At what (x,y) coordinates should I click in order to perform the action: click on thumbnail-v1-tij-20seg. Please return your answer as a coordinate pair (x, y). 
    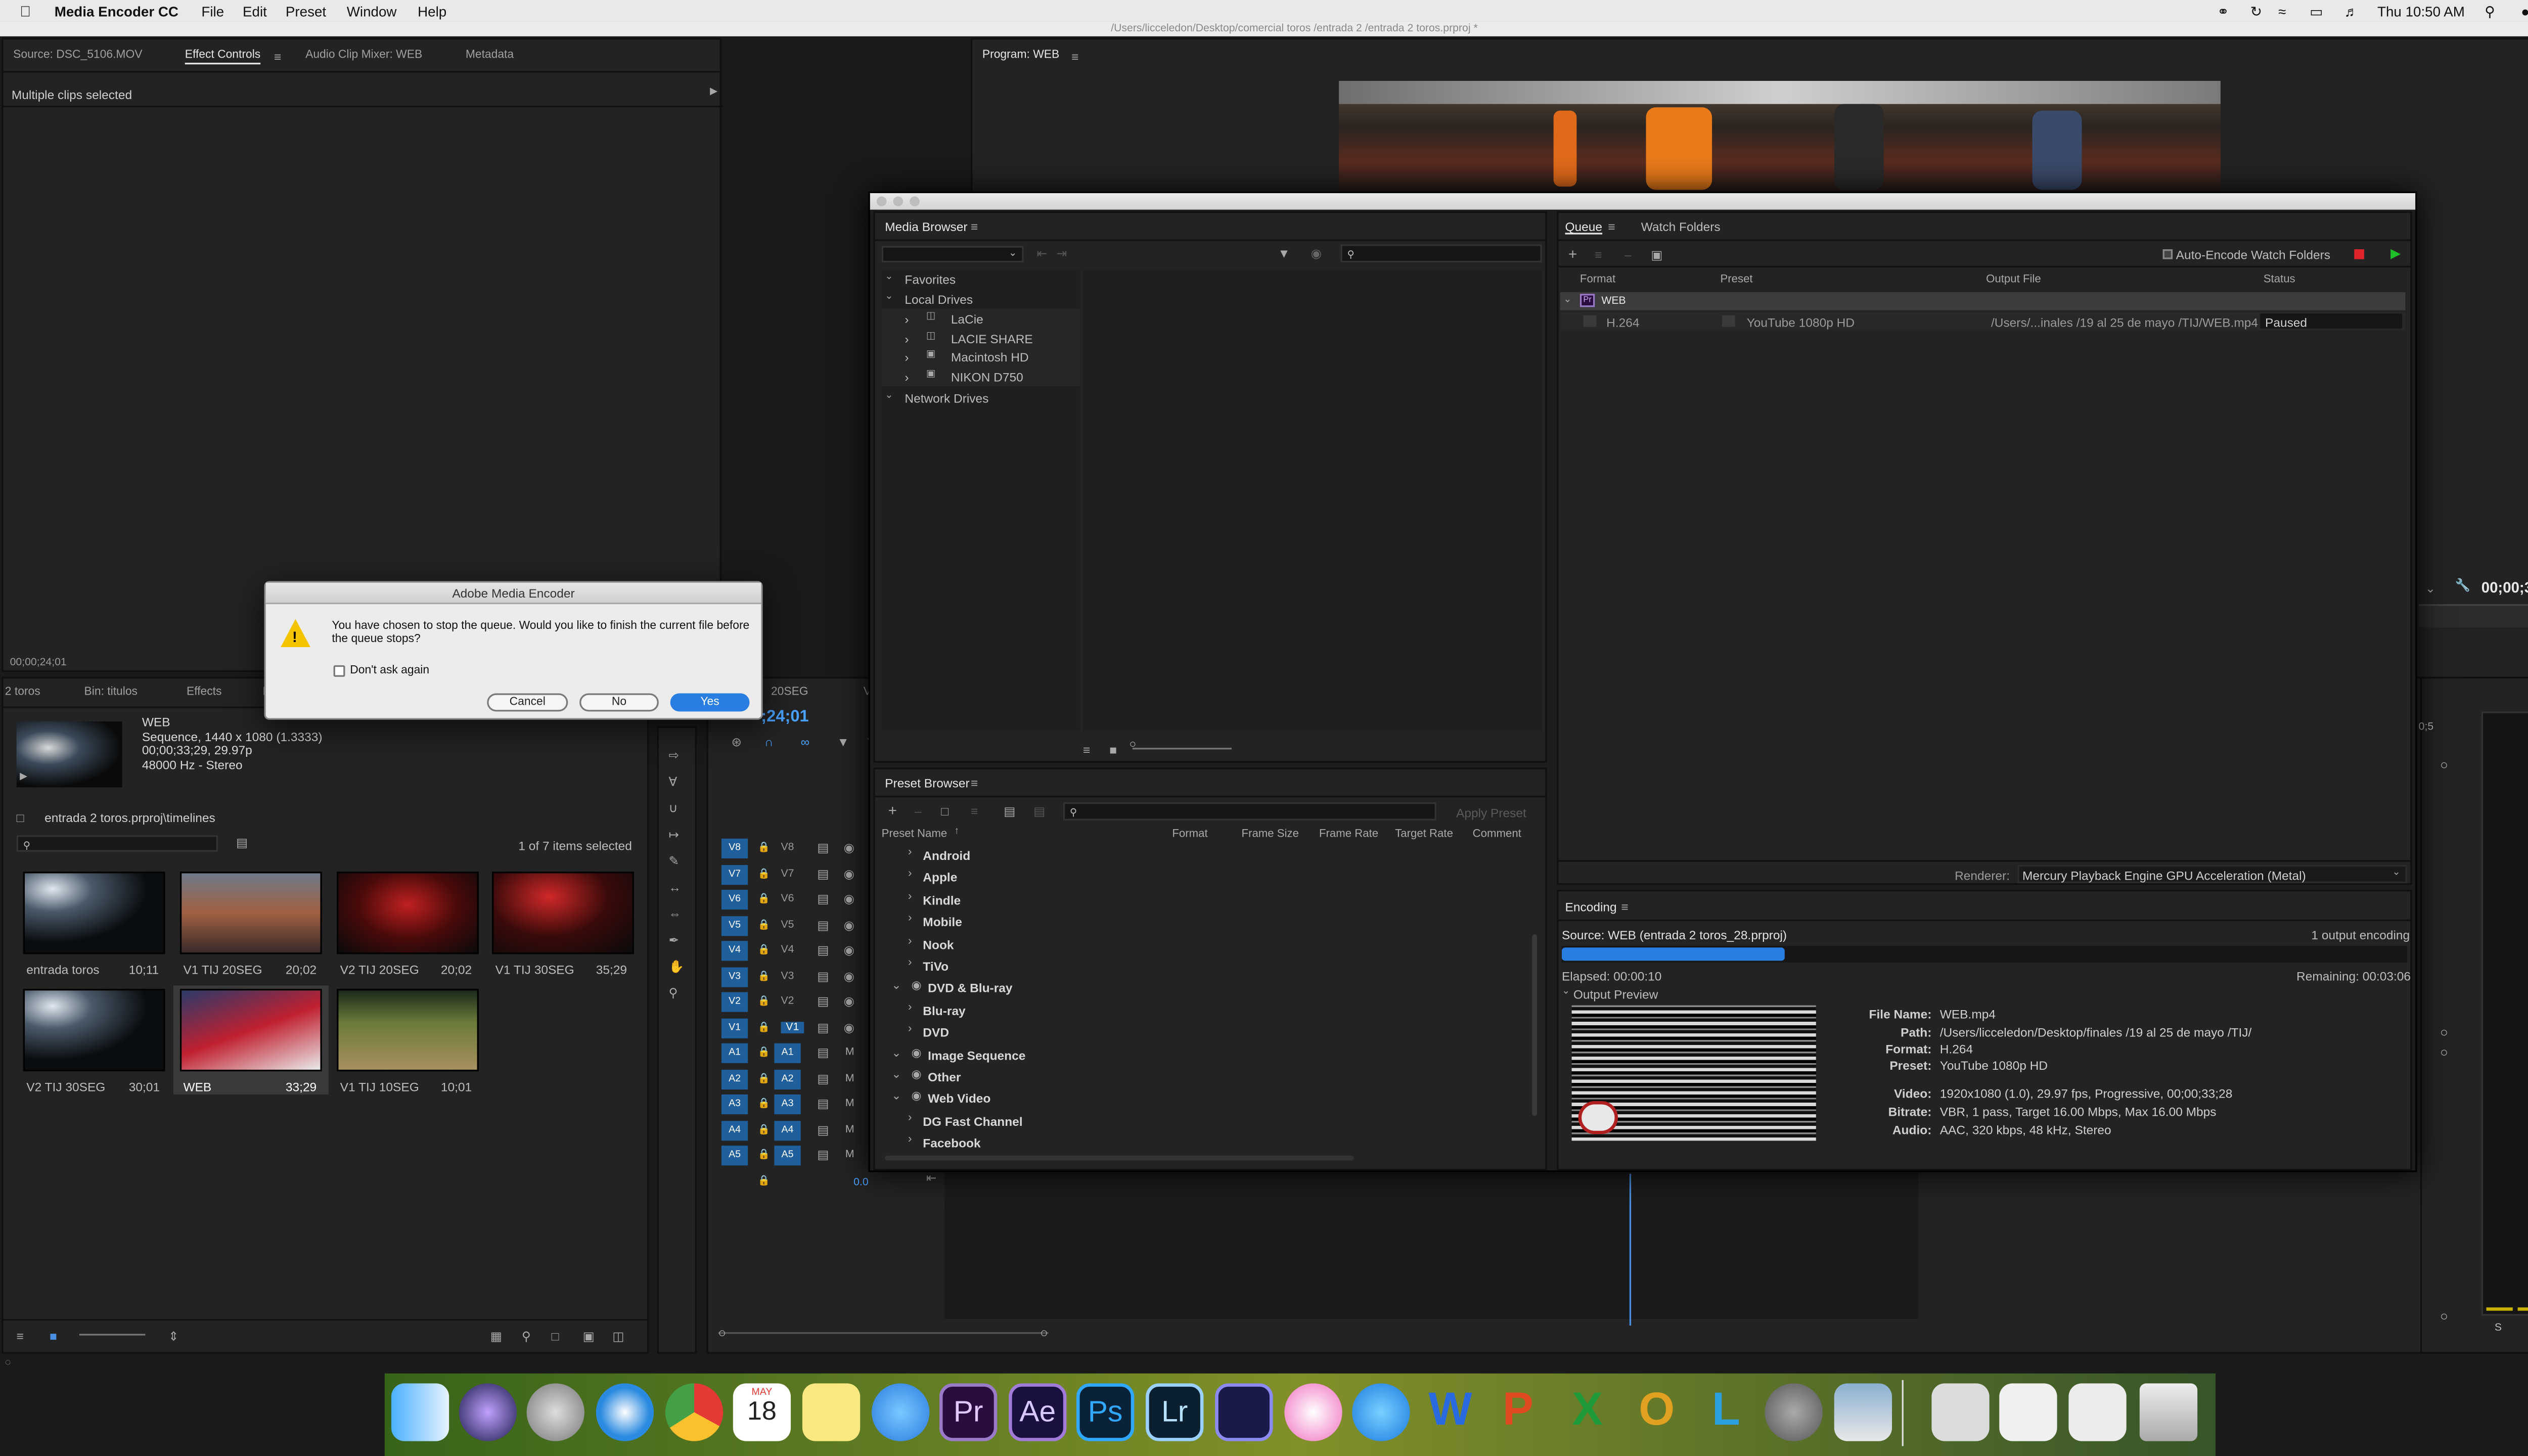
    Looking at the image, I should click on (251, 913).